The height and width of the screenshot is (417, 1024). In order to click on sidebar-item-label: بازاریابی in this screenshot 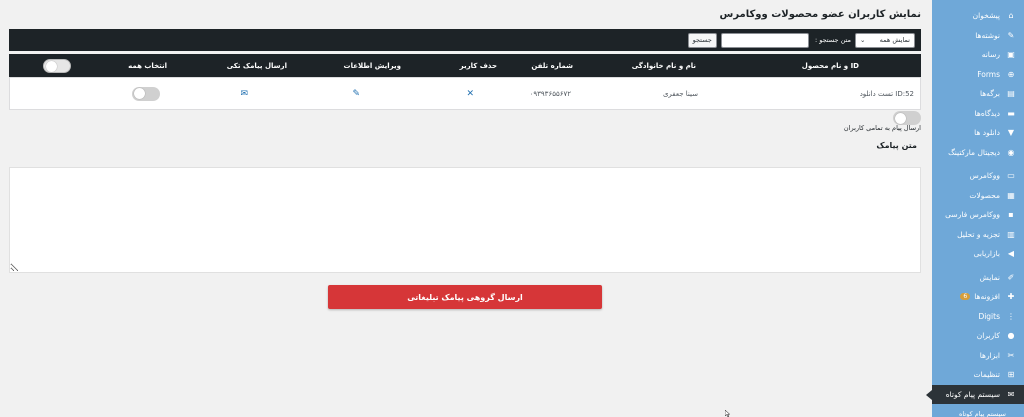, I will do `click(986, 254)`.